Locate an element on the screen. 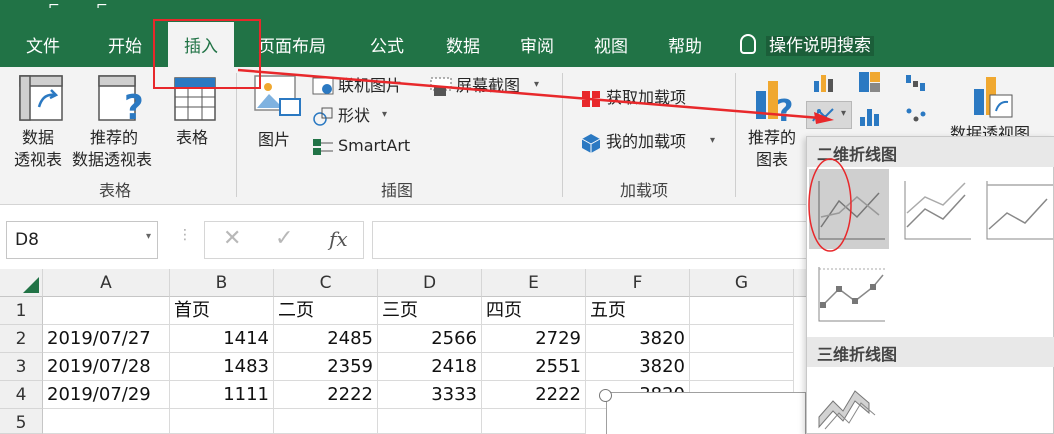 The height and width of the screenshot is (434, 1054). cell-d1: 三页 is located at coordinates (430, 311).